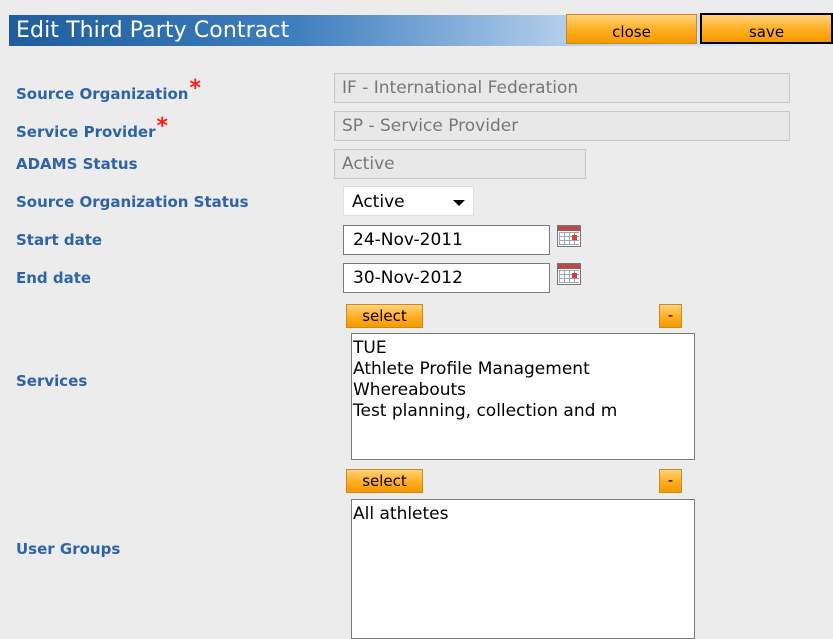  What do you see at coordinates (670, 481) in the screenshot?
I see `user-groups-remove-button: -` at bounding box center [670, 481].